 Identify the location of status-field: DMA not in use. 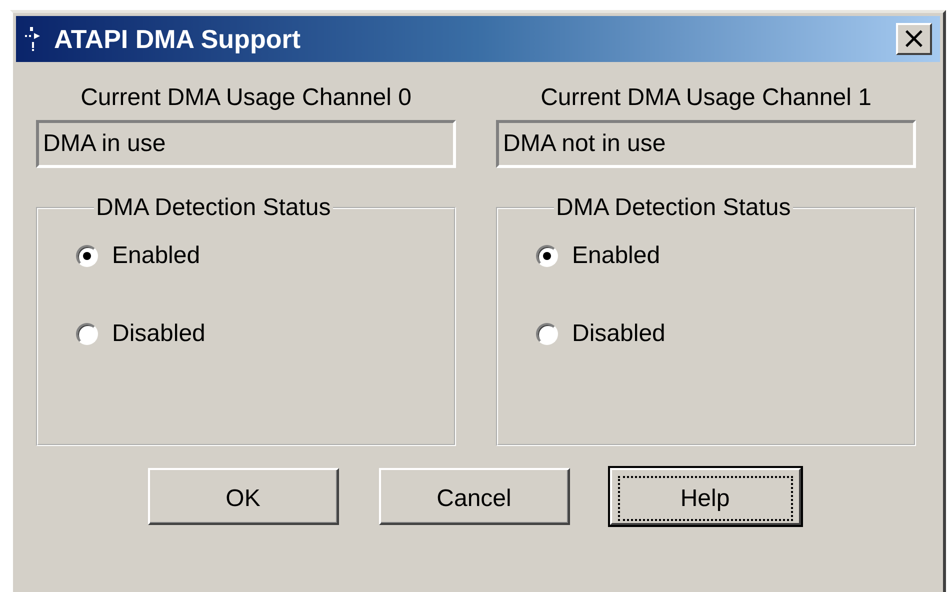
(706, 144).